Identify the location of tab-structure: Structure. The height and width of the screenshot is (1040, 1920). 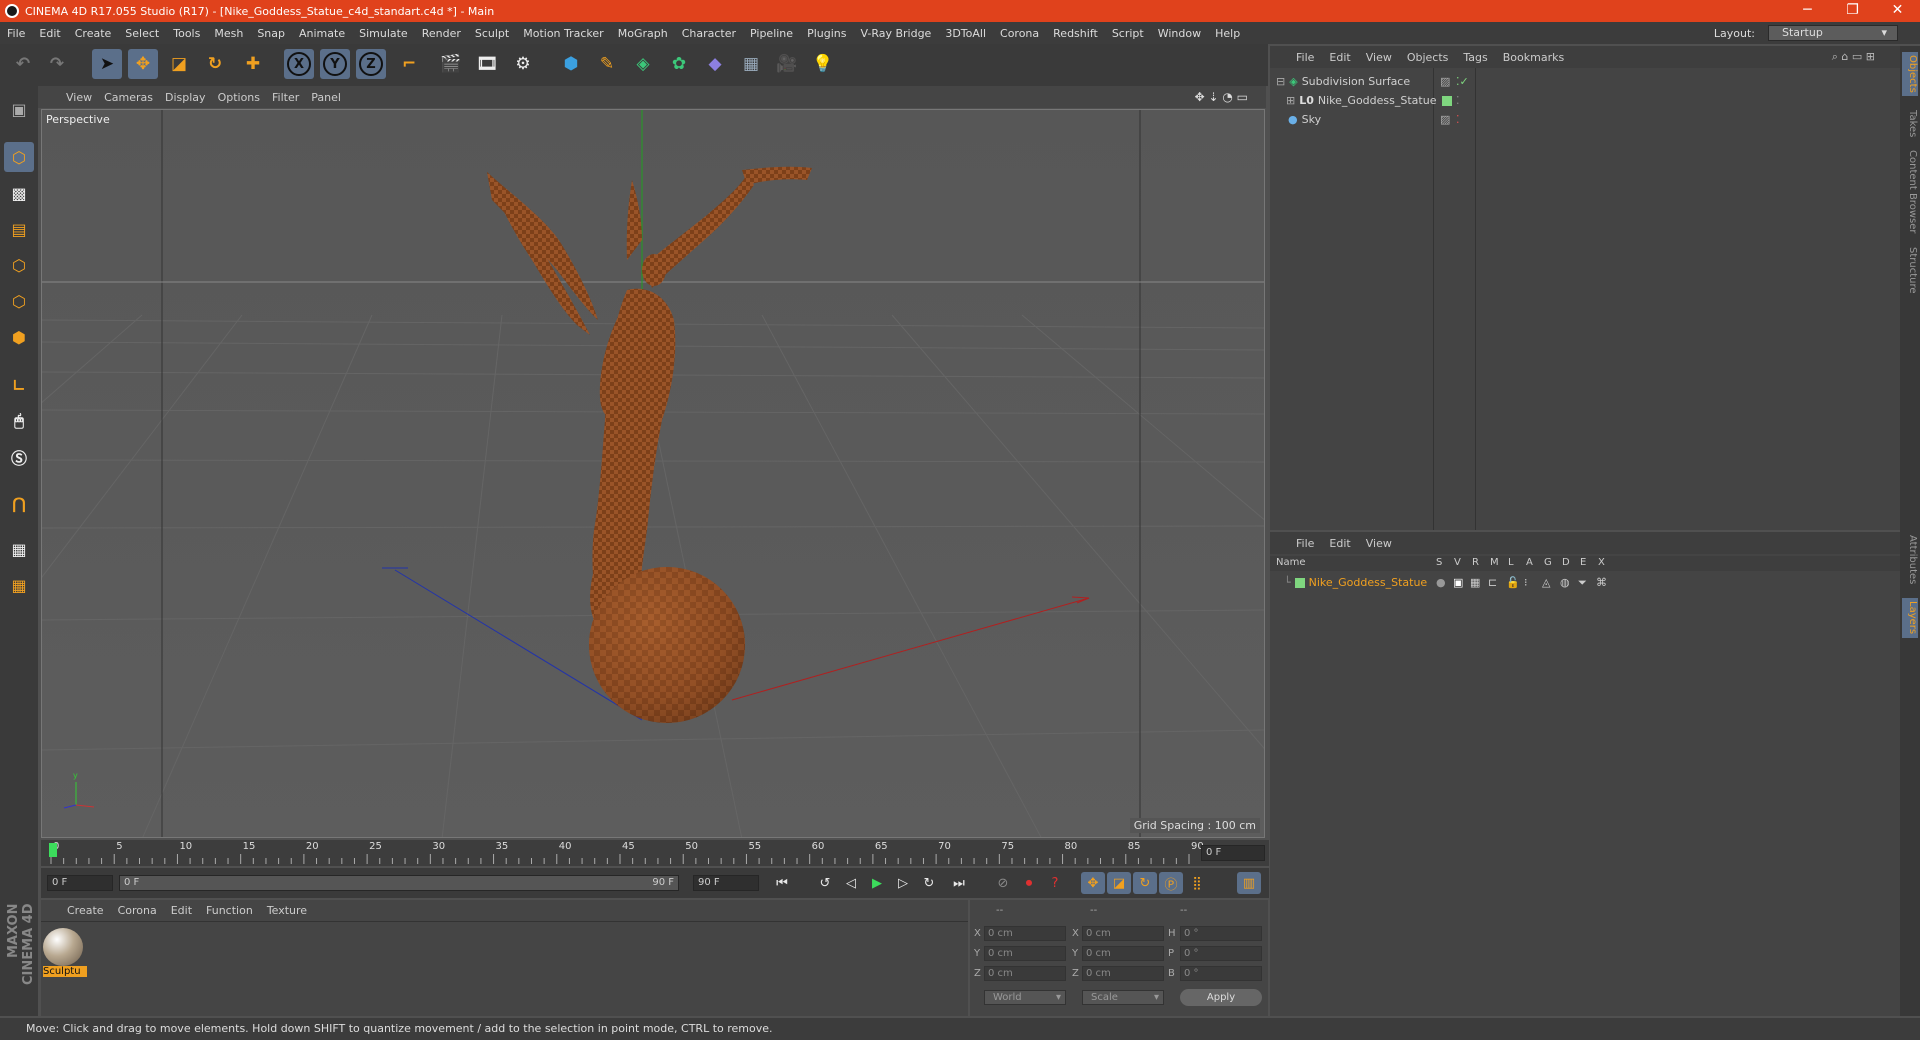
(1910, 270).